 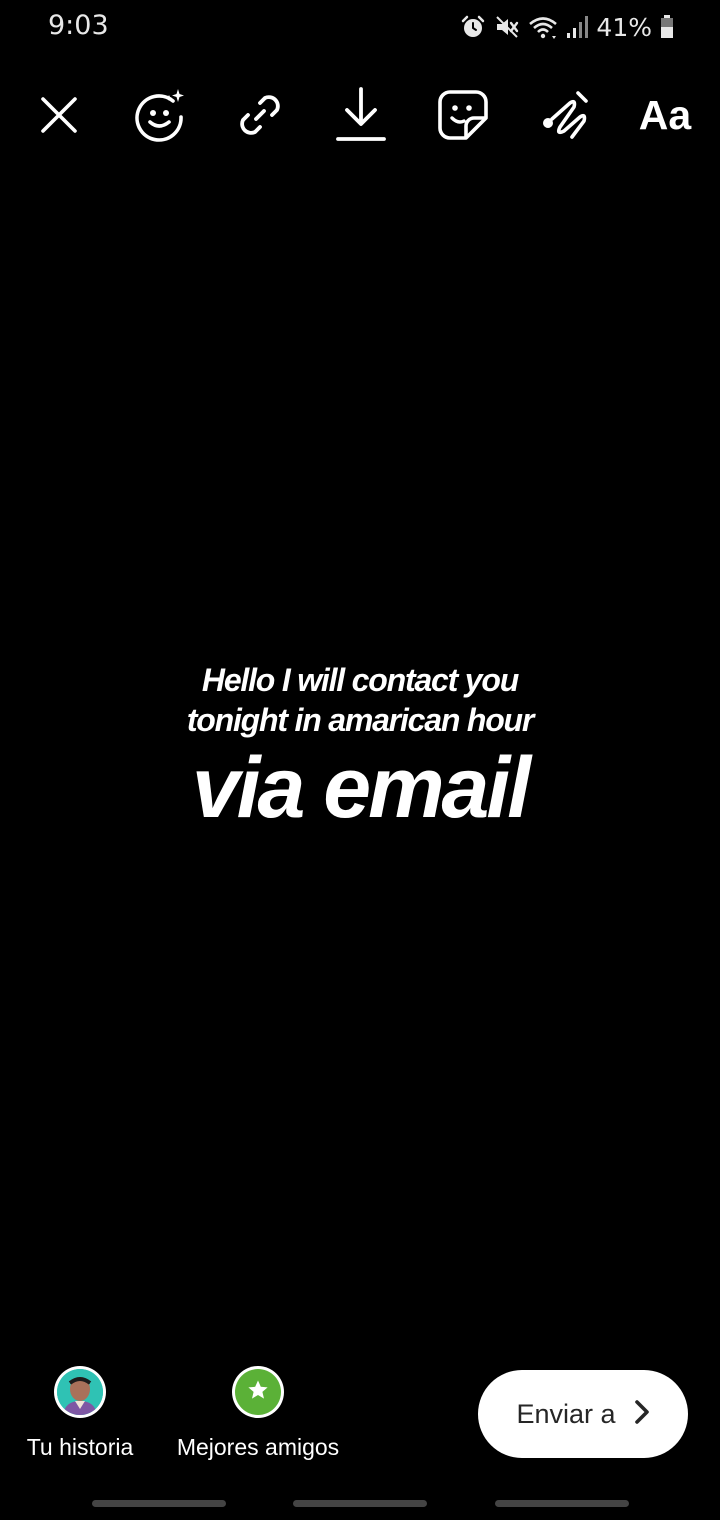 I want to click on close-friends-ring, so click(x=258, y=1392).